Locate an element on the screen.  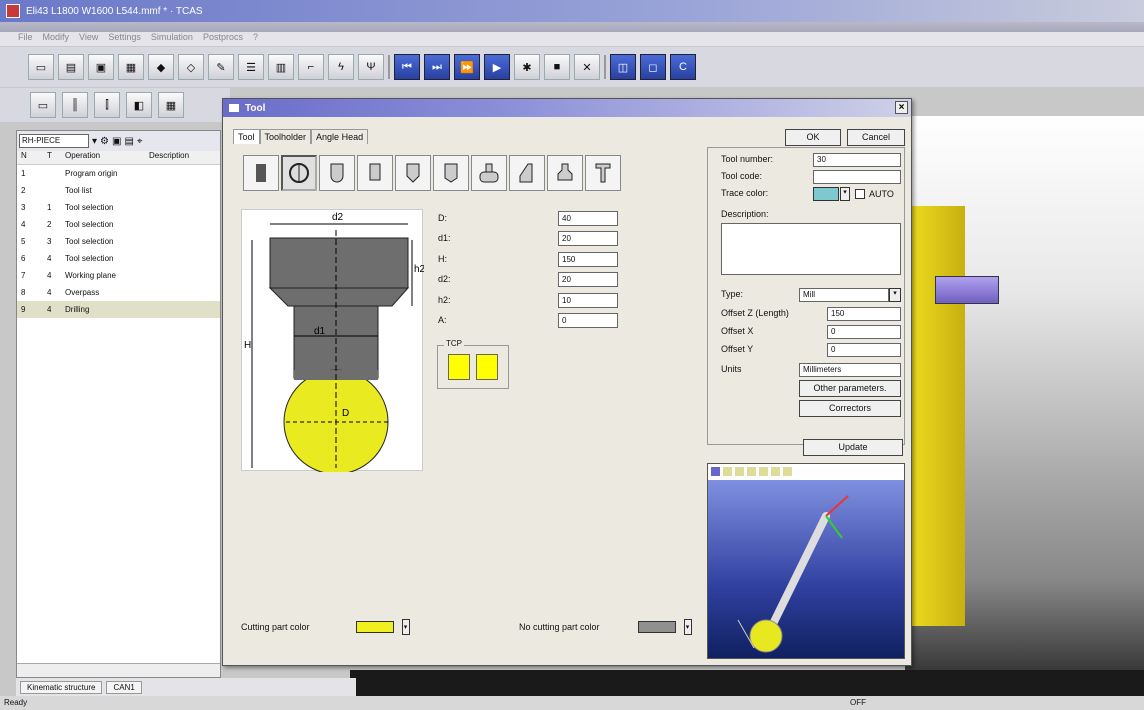
cube-icon: ◆ is located at coordinates (161, 67).